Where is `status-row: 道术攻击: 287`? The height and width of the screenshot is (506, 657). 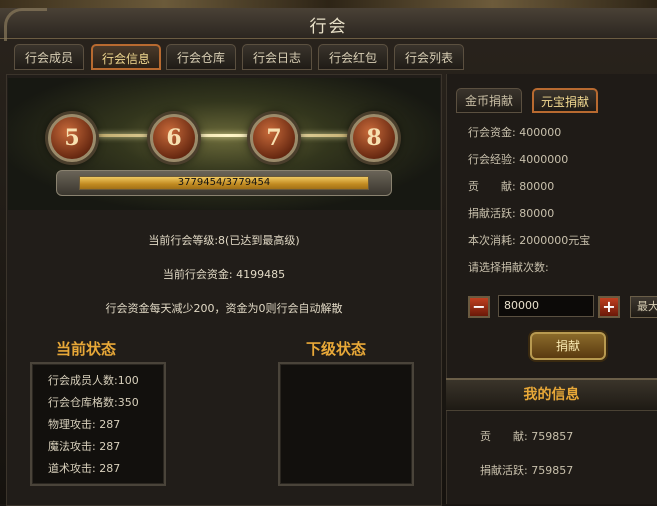
status-row: 道术攻击: 287 is located at coordinates (84, 468).